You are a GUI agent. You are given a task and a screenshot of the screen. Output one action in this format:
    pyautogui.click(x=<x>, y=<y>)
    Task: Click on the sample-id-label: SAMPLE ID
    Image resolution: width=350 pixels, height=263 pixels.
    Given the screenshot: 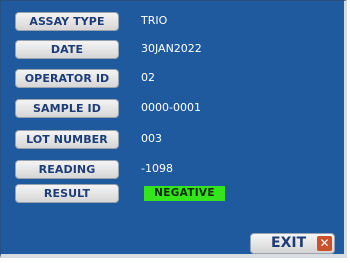 What is the action you would take?
    pyautogui.click(x=67, y=108)
    